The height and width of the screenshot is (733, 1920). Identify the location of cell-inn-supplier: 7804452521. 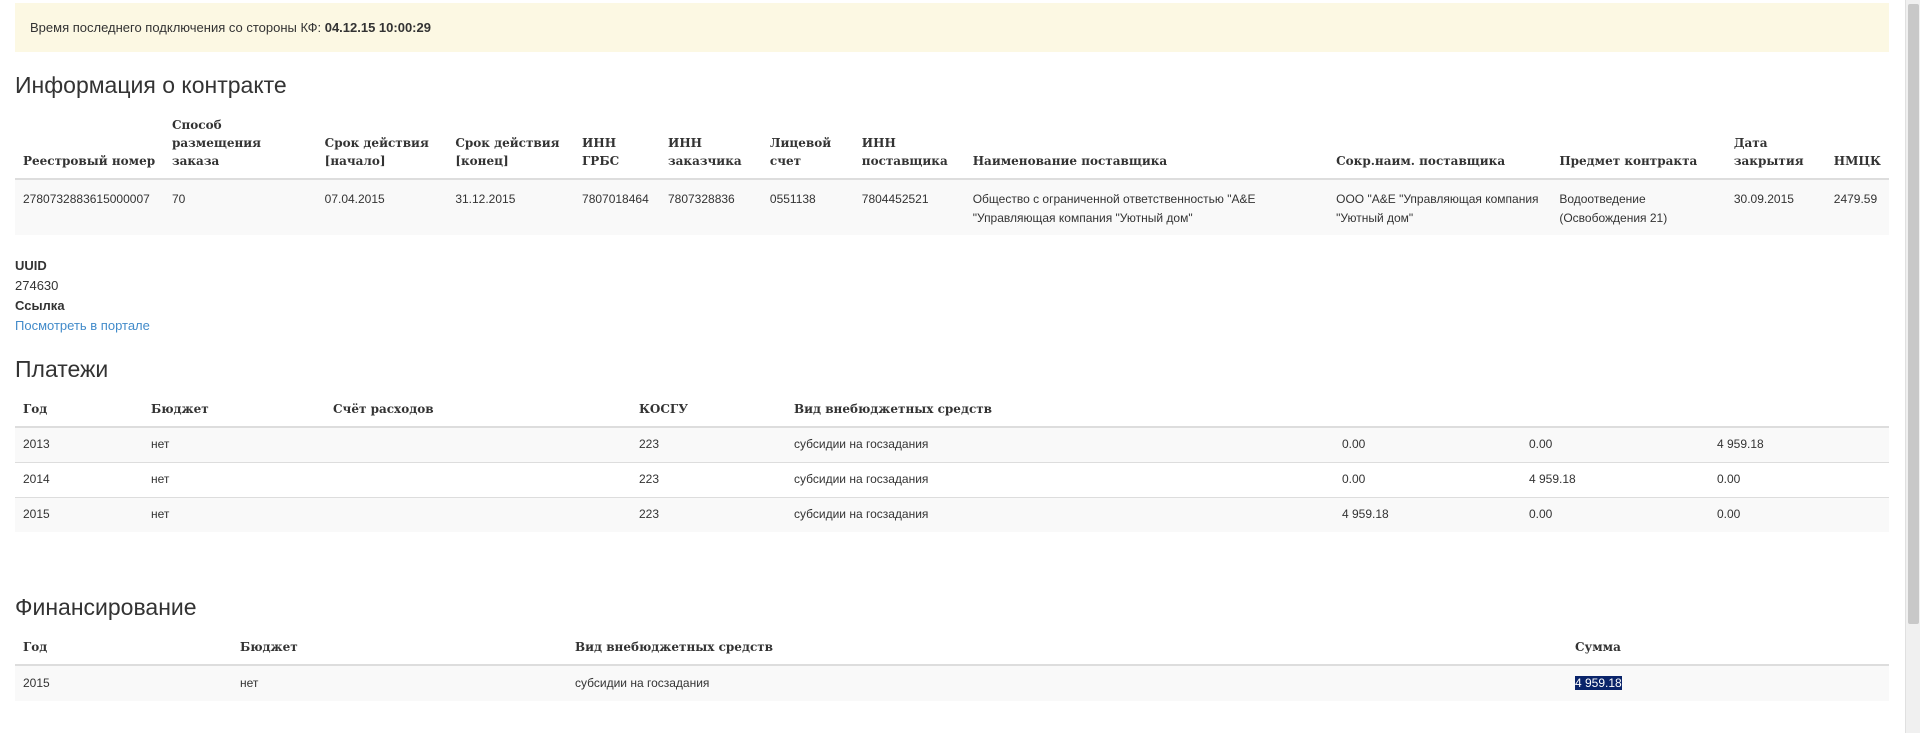
(909, 207).